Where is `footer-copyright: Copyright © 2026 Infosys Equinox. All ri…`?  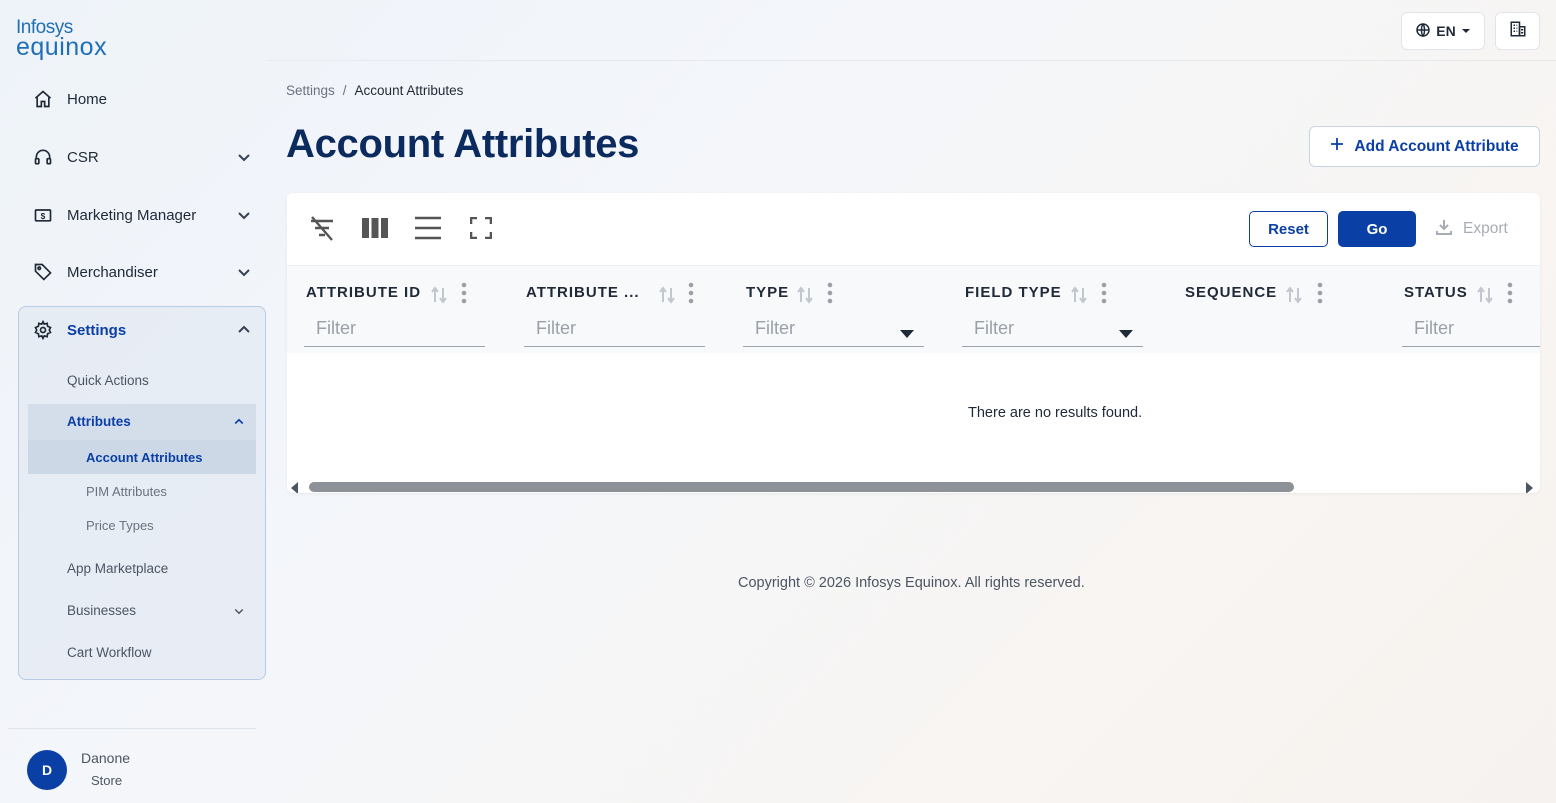 footer-copyright: Copyright © 2026 Infosys Equinox. All ri… is located at coordinates (911, 583).